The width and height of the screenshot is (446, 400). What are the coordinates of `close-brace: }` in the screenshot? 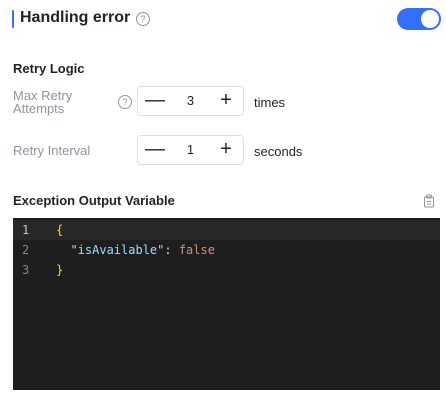 It's located at (60, 270).